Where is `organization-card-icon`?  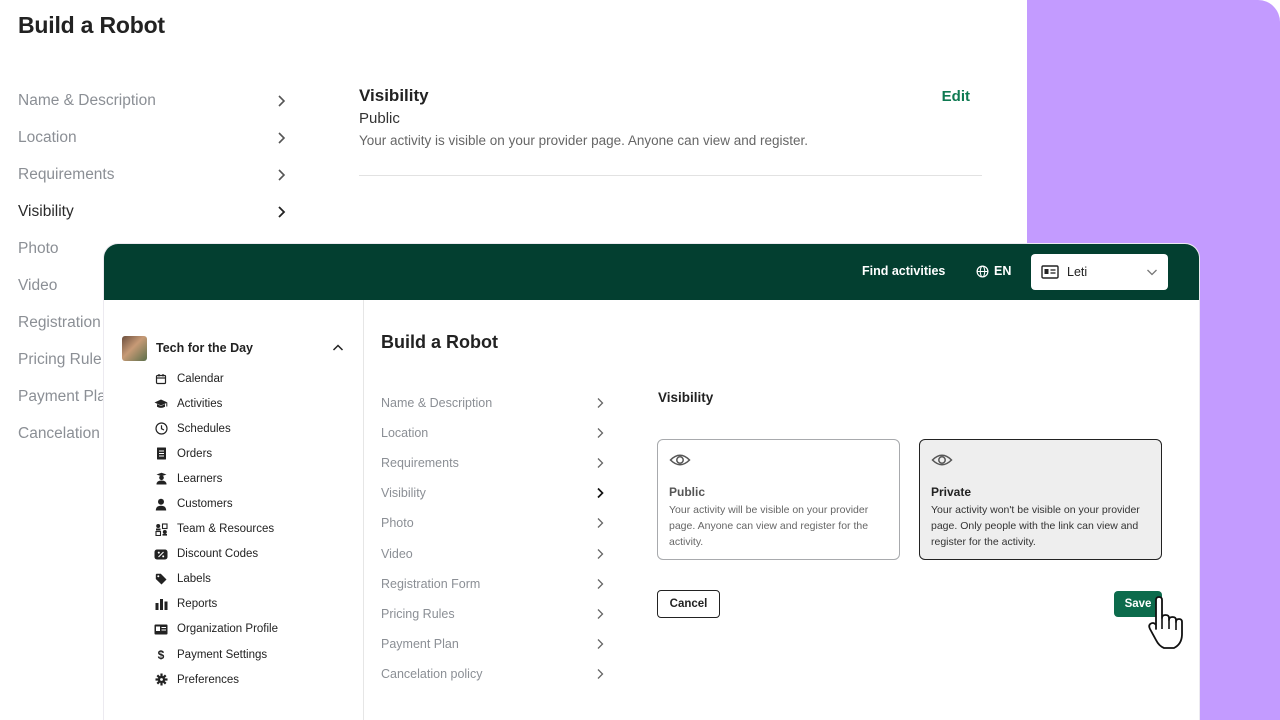 organization-card-icon is located at coordinates (1050, 272).